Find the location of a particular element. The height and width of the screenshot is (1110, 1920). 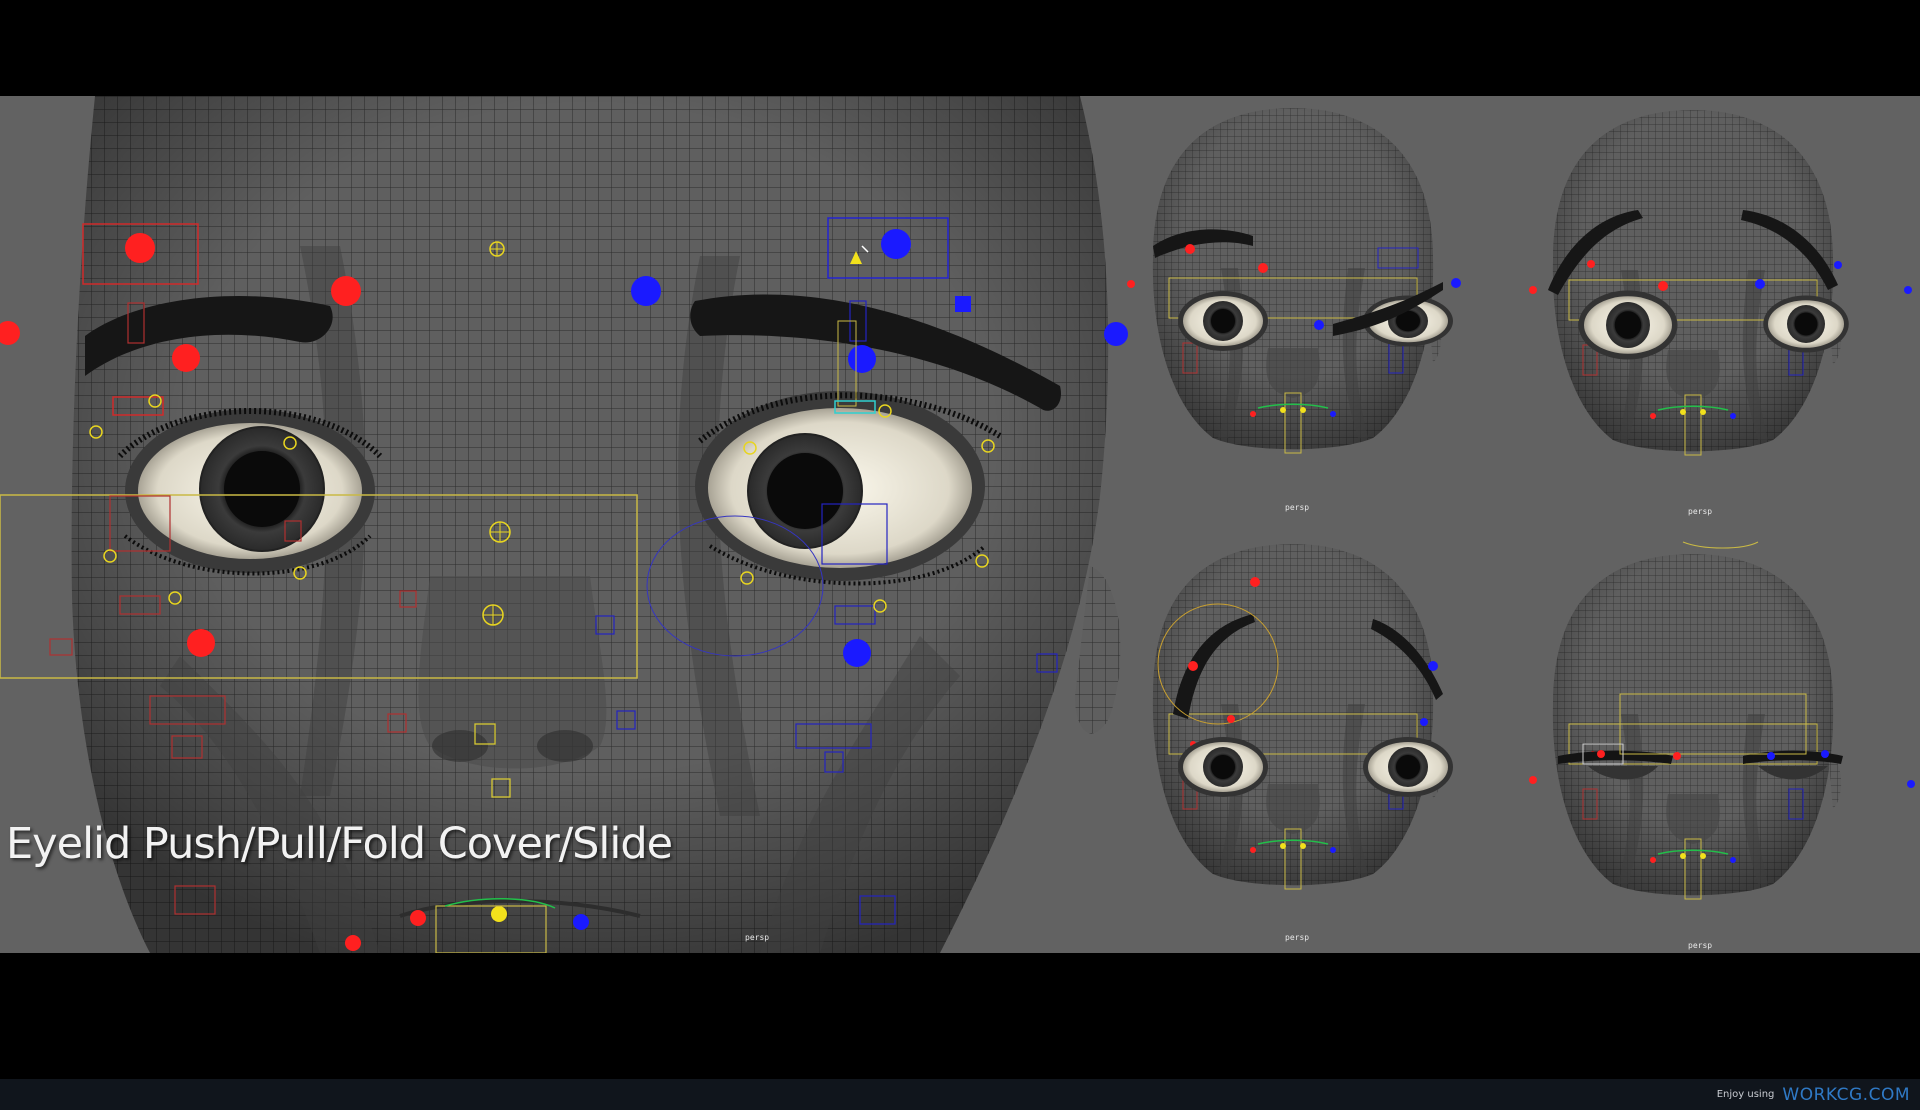

footer-prefix: Enjoy using is located at coordinates (1745, 1094).